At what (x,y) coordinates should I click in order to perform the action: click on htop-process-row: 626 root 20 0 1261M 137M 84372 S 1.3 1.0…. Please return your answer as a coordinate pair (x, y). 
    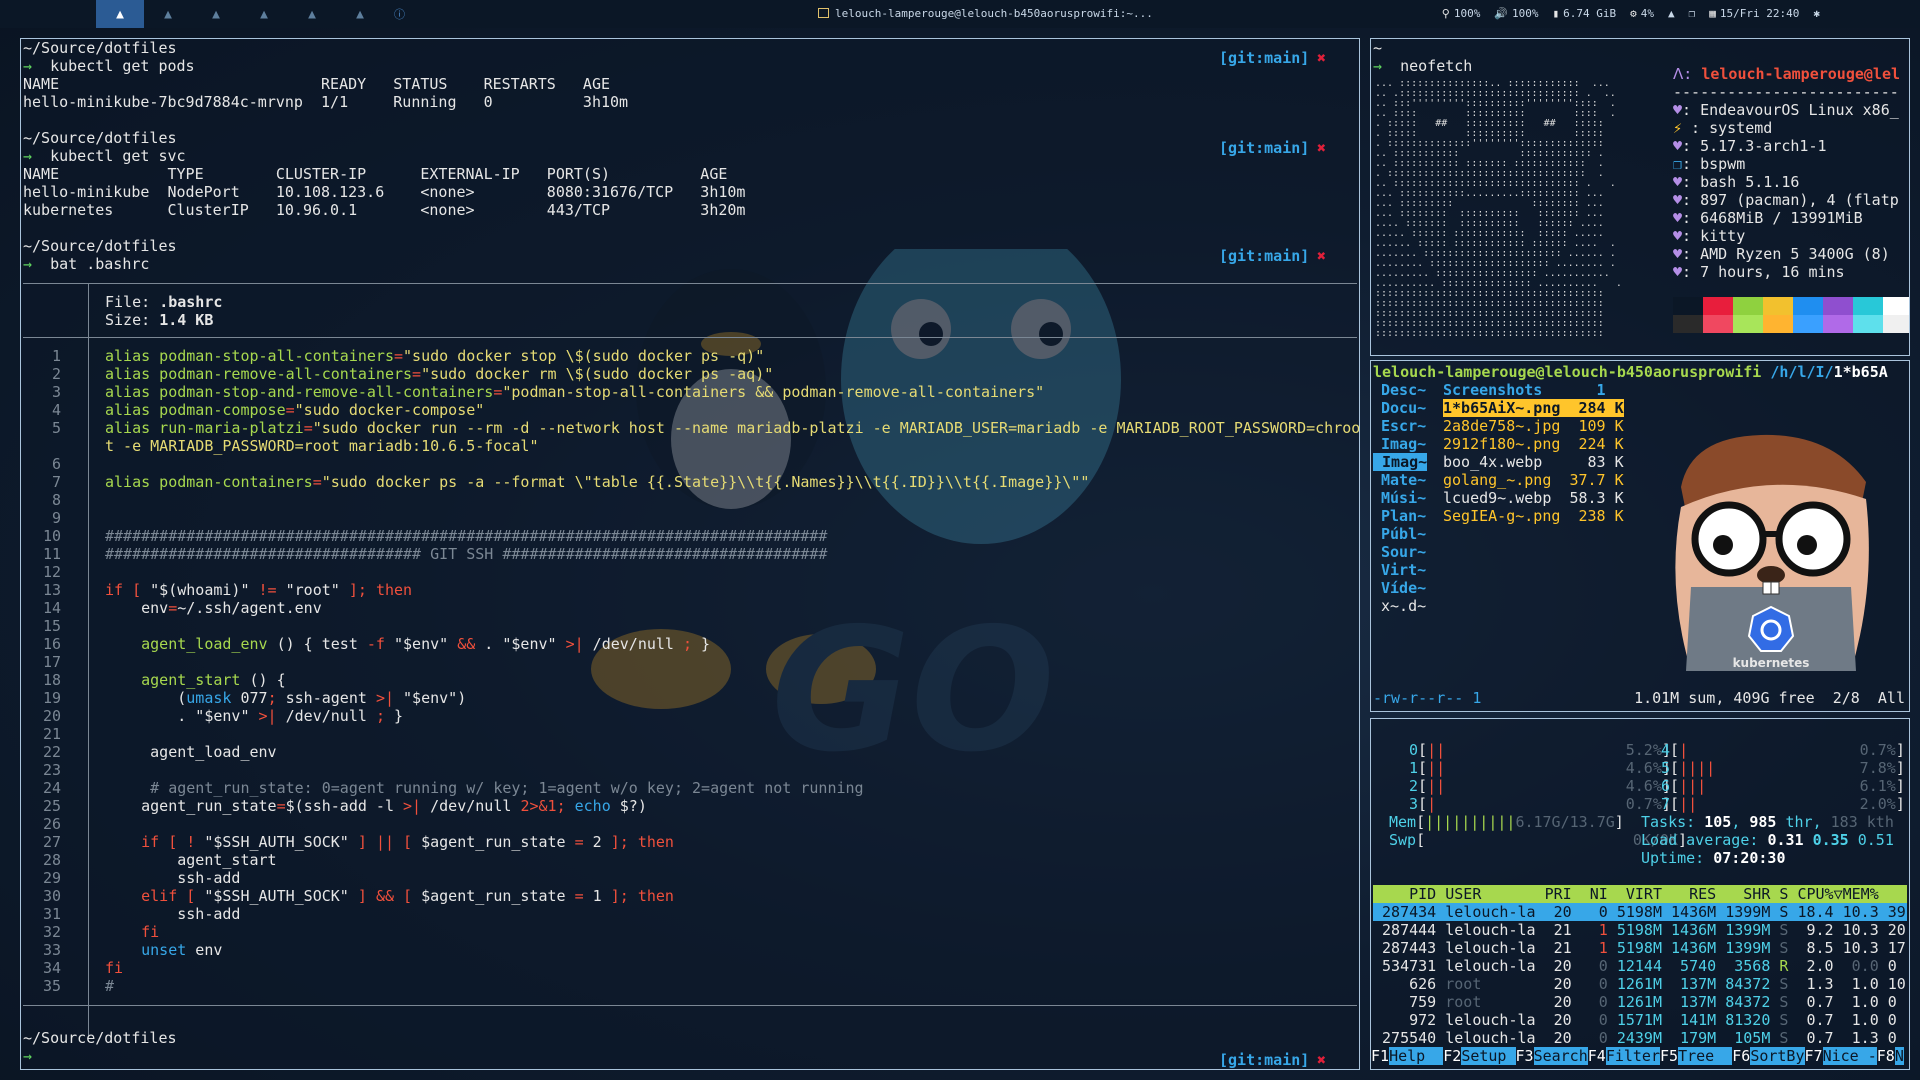
    Looking at the image, I should click on (1639, 984).